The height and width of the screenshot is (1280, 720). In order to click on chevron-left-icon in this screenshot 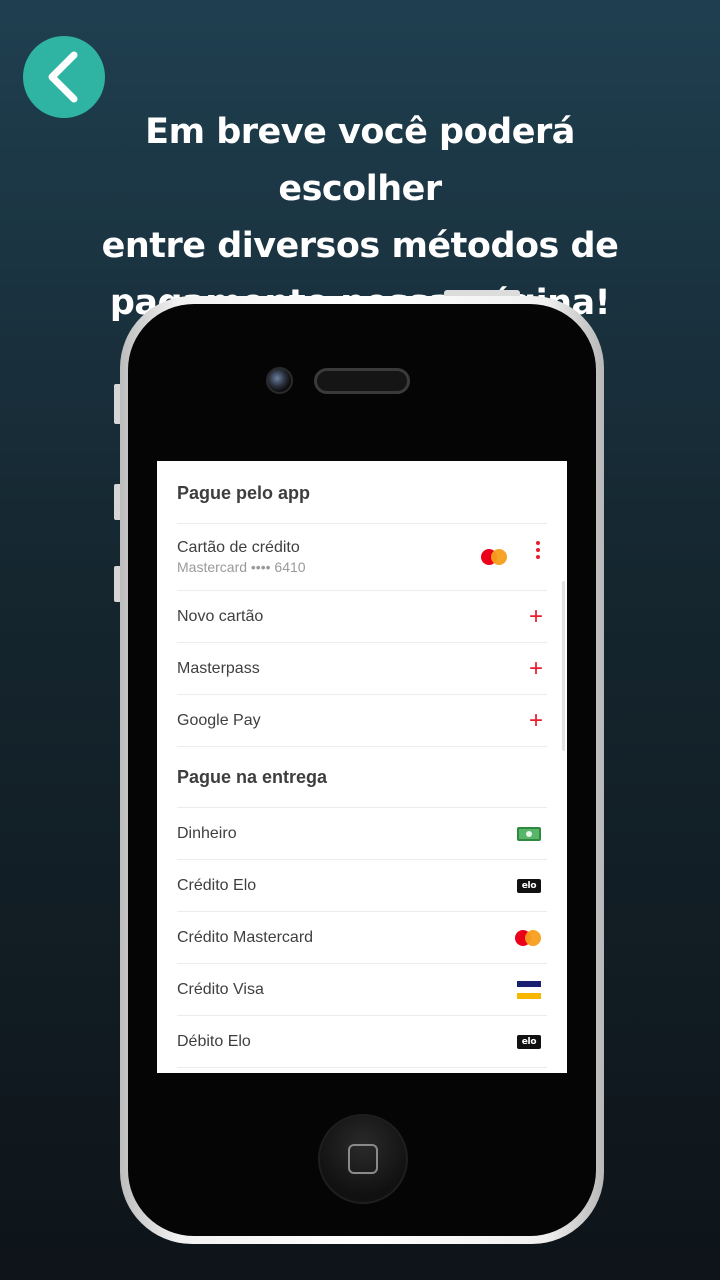, I will do `click(63, 77)`.